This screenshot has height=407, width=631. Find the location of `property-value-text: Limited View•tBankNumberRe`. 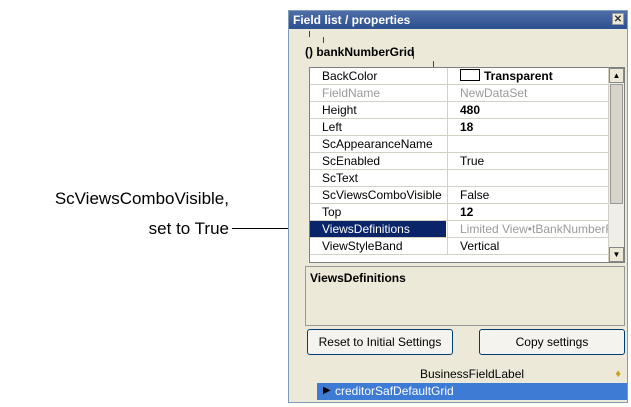

property-value-text: Limited View•tBankNumberRe is located at coordinates (535, 229).